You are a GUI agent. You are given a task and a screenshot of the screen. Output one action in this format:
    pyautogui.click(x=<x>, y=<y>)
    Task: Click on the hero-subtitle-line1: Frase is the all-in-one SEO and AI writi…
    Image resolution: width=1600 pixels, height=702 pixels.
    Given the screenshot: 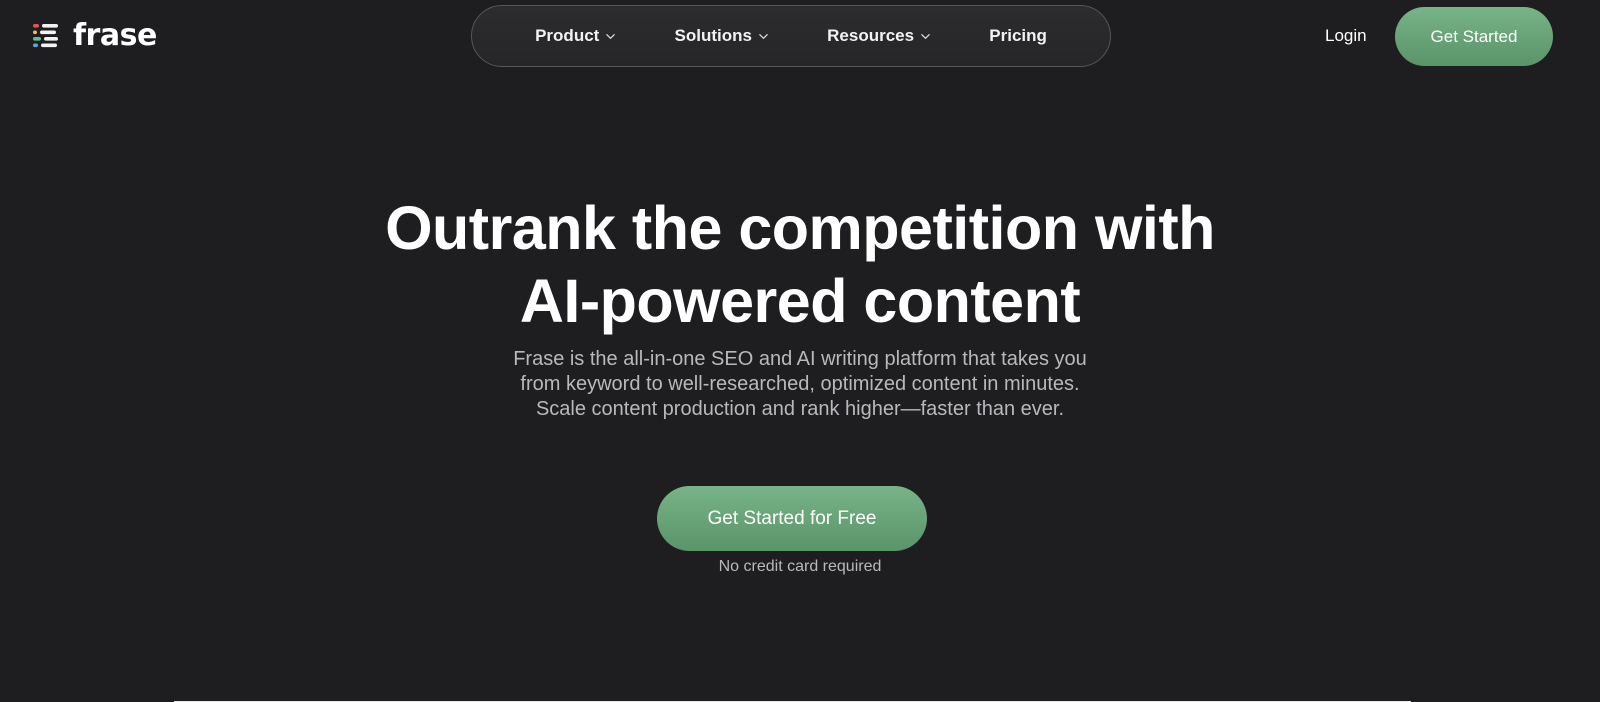 What is the action you would take?
    pyautogui.click(x=800, y=359)
    